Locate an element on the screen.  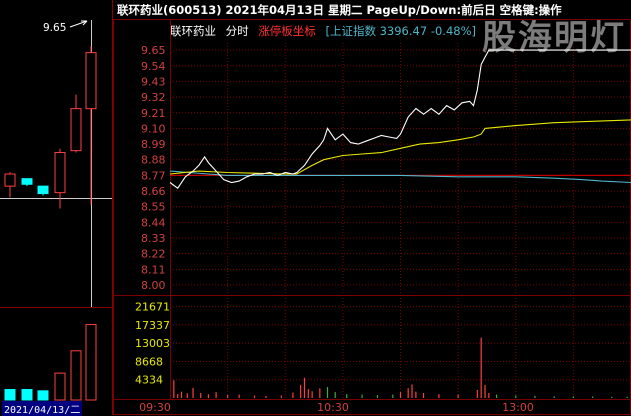
price-tick-label: 8.55 is located at coordinates (153, 207).